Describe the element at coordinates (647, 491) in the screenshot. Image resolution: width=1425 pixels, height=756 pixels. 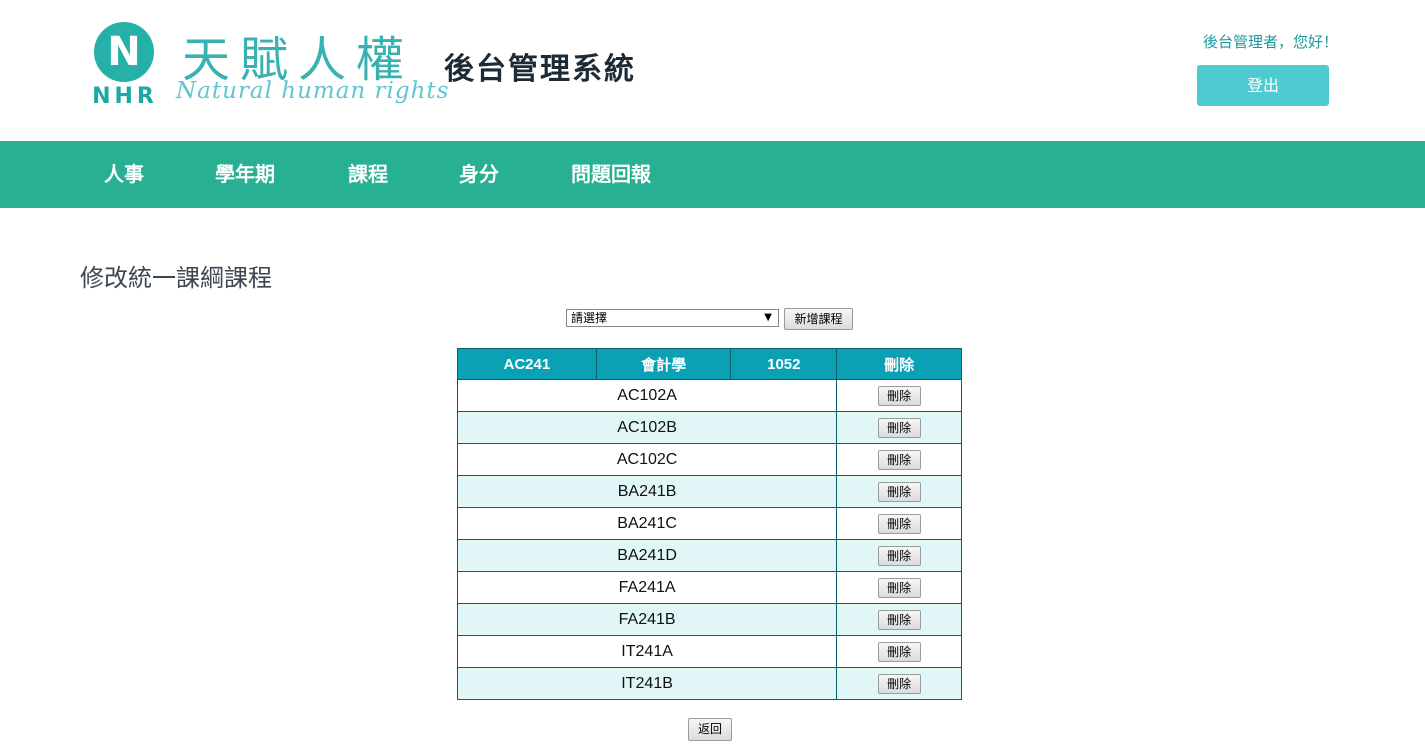
I see `table-cell-course-code: BA241B` at that location.